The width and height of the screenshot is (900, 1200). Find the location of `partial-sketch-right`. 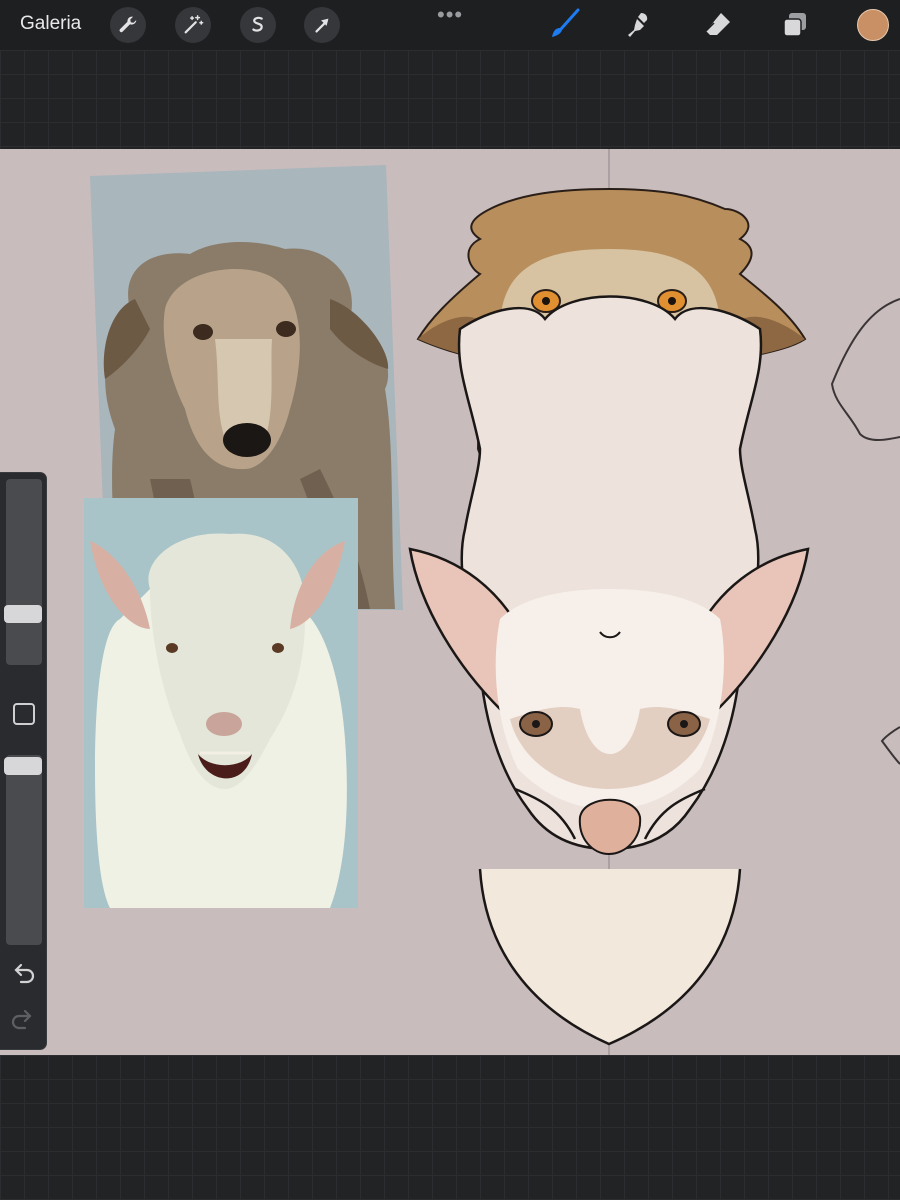

partial-sketch-right is located at coordinates (865, 531).